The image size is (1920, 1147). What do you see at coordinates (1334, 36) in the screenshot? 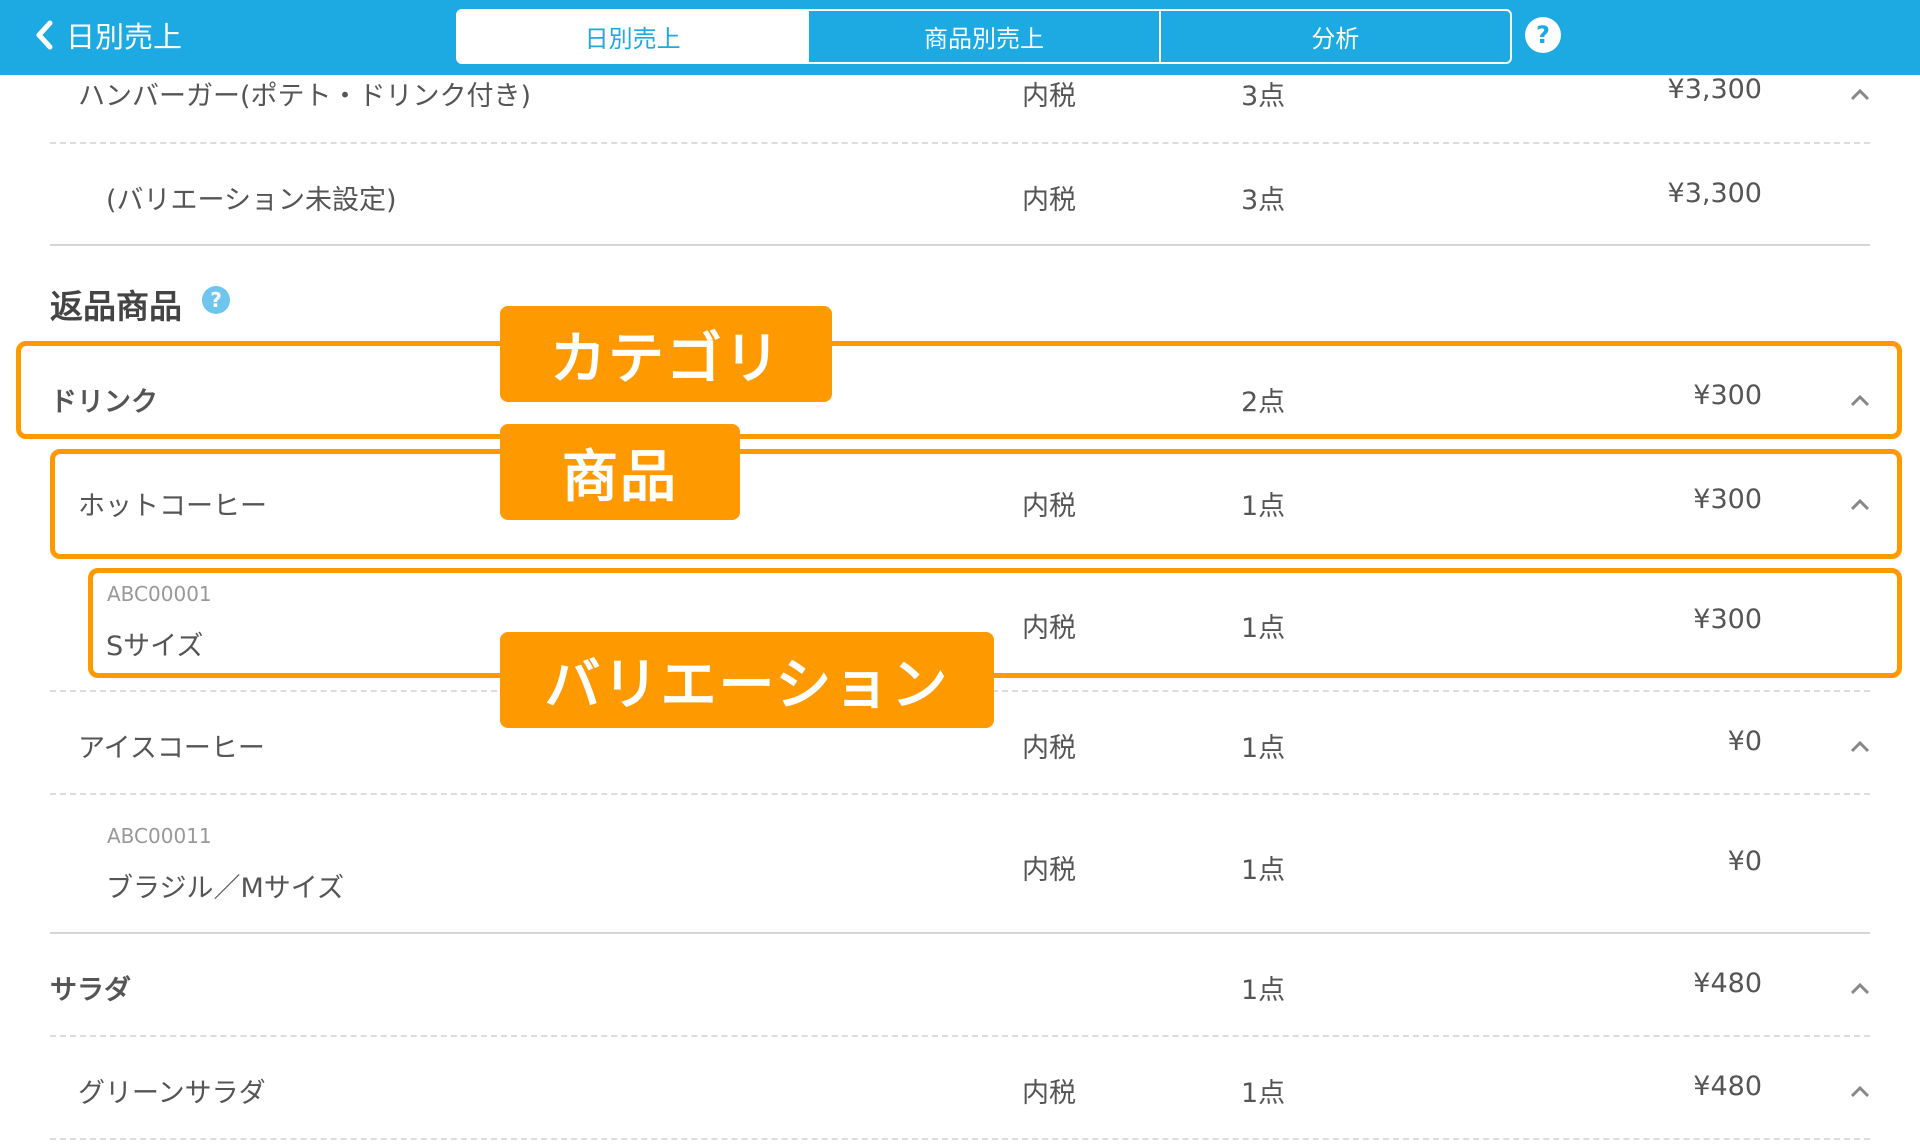
I see `tab-analysis: 分析` at bounding box center [1334, 36].